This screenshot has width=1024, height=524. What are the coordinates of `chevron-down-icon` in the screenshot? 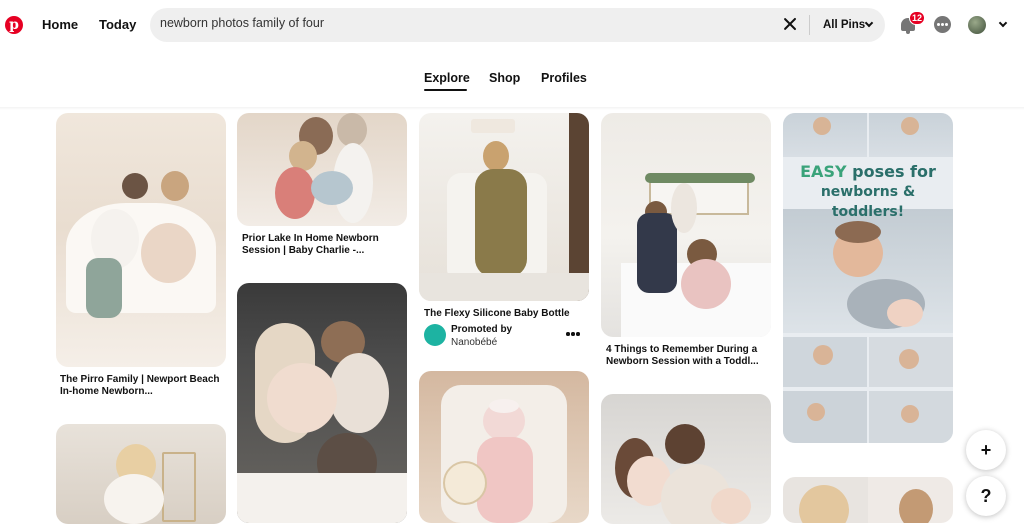 It's located at (869, 23).